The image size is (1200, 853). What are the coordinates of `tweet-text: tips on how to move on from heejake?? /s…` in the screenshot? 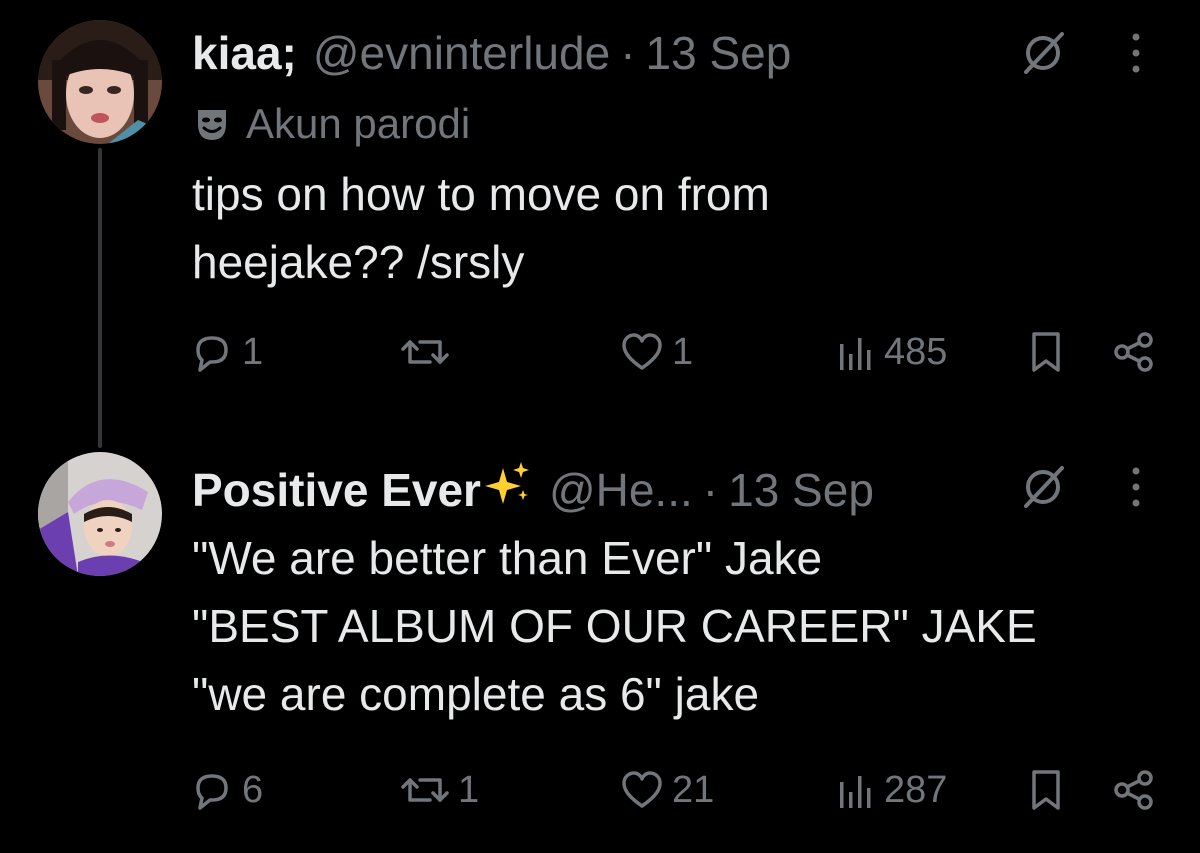 It's located at (481, 228).